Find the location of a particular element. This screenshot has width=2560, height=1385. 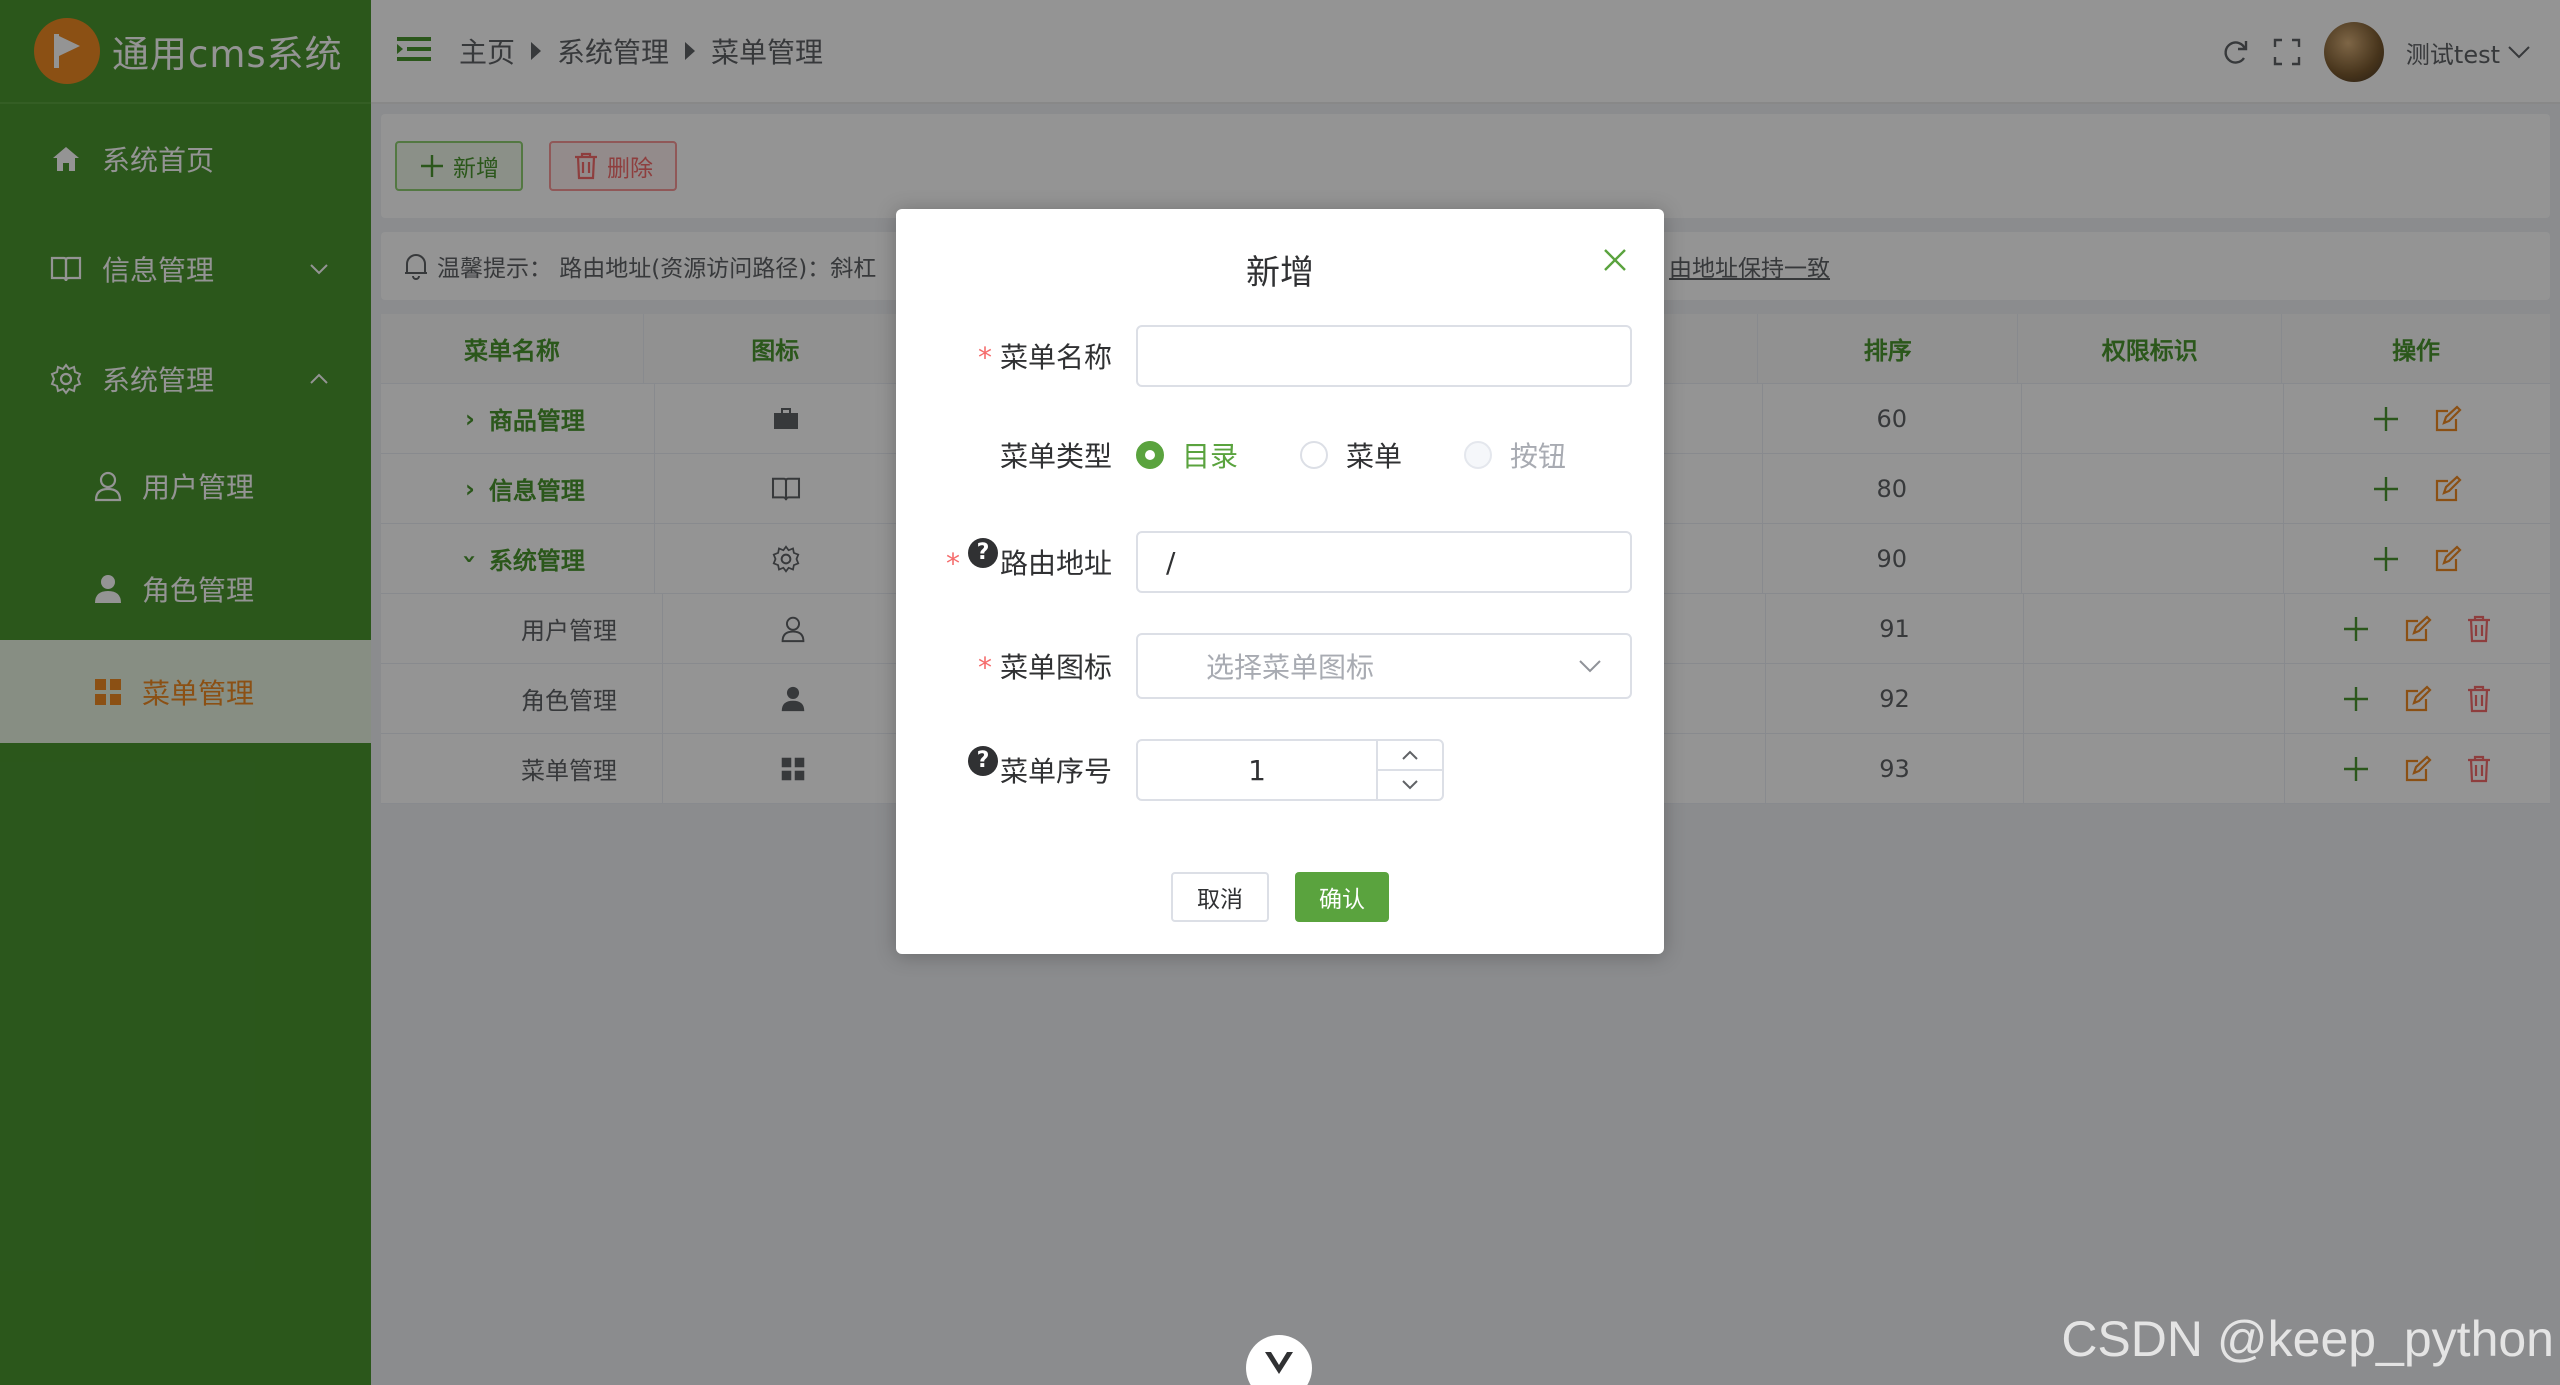

field-label: *? 路由地址 is located at coordinates (1016, 559).